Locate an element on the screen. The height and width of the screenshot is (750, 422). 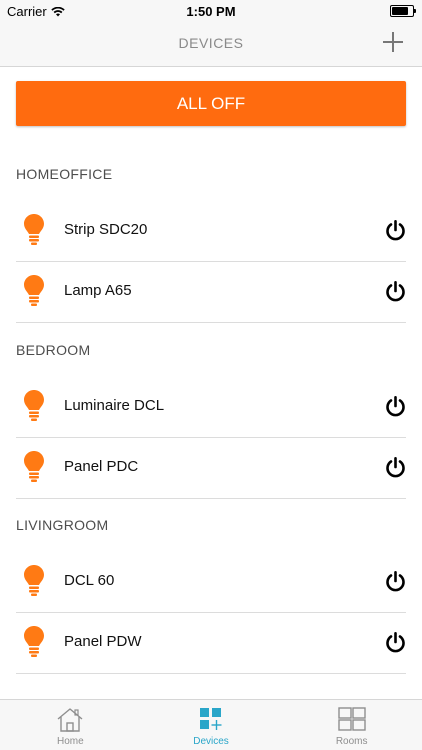
device-row-panel-pdc: Panel PDC is located at coordinates (211, 468).